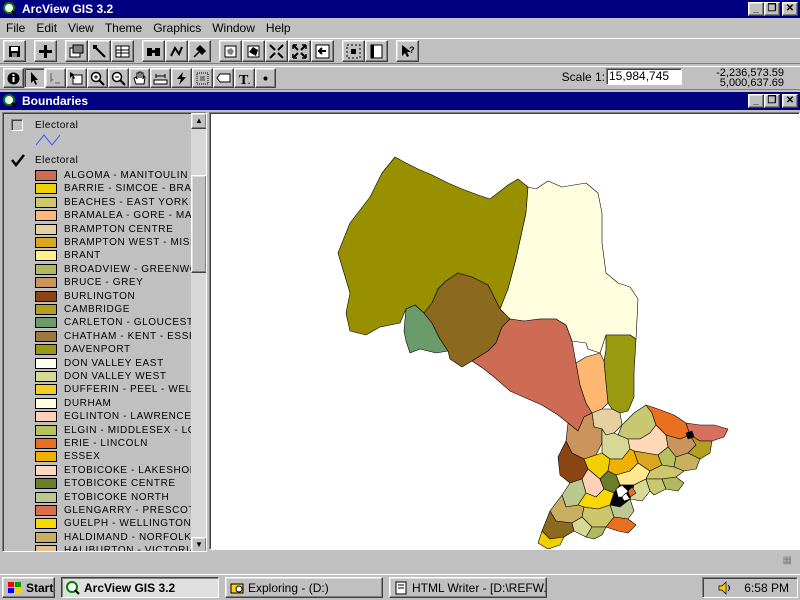 The height and width of the screenshot is (600, 800). I want to click on legend-item: HALIBURTON - VICTORIA, so click(113, 547).